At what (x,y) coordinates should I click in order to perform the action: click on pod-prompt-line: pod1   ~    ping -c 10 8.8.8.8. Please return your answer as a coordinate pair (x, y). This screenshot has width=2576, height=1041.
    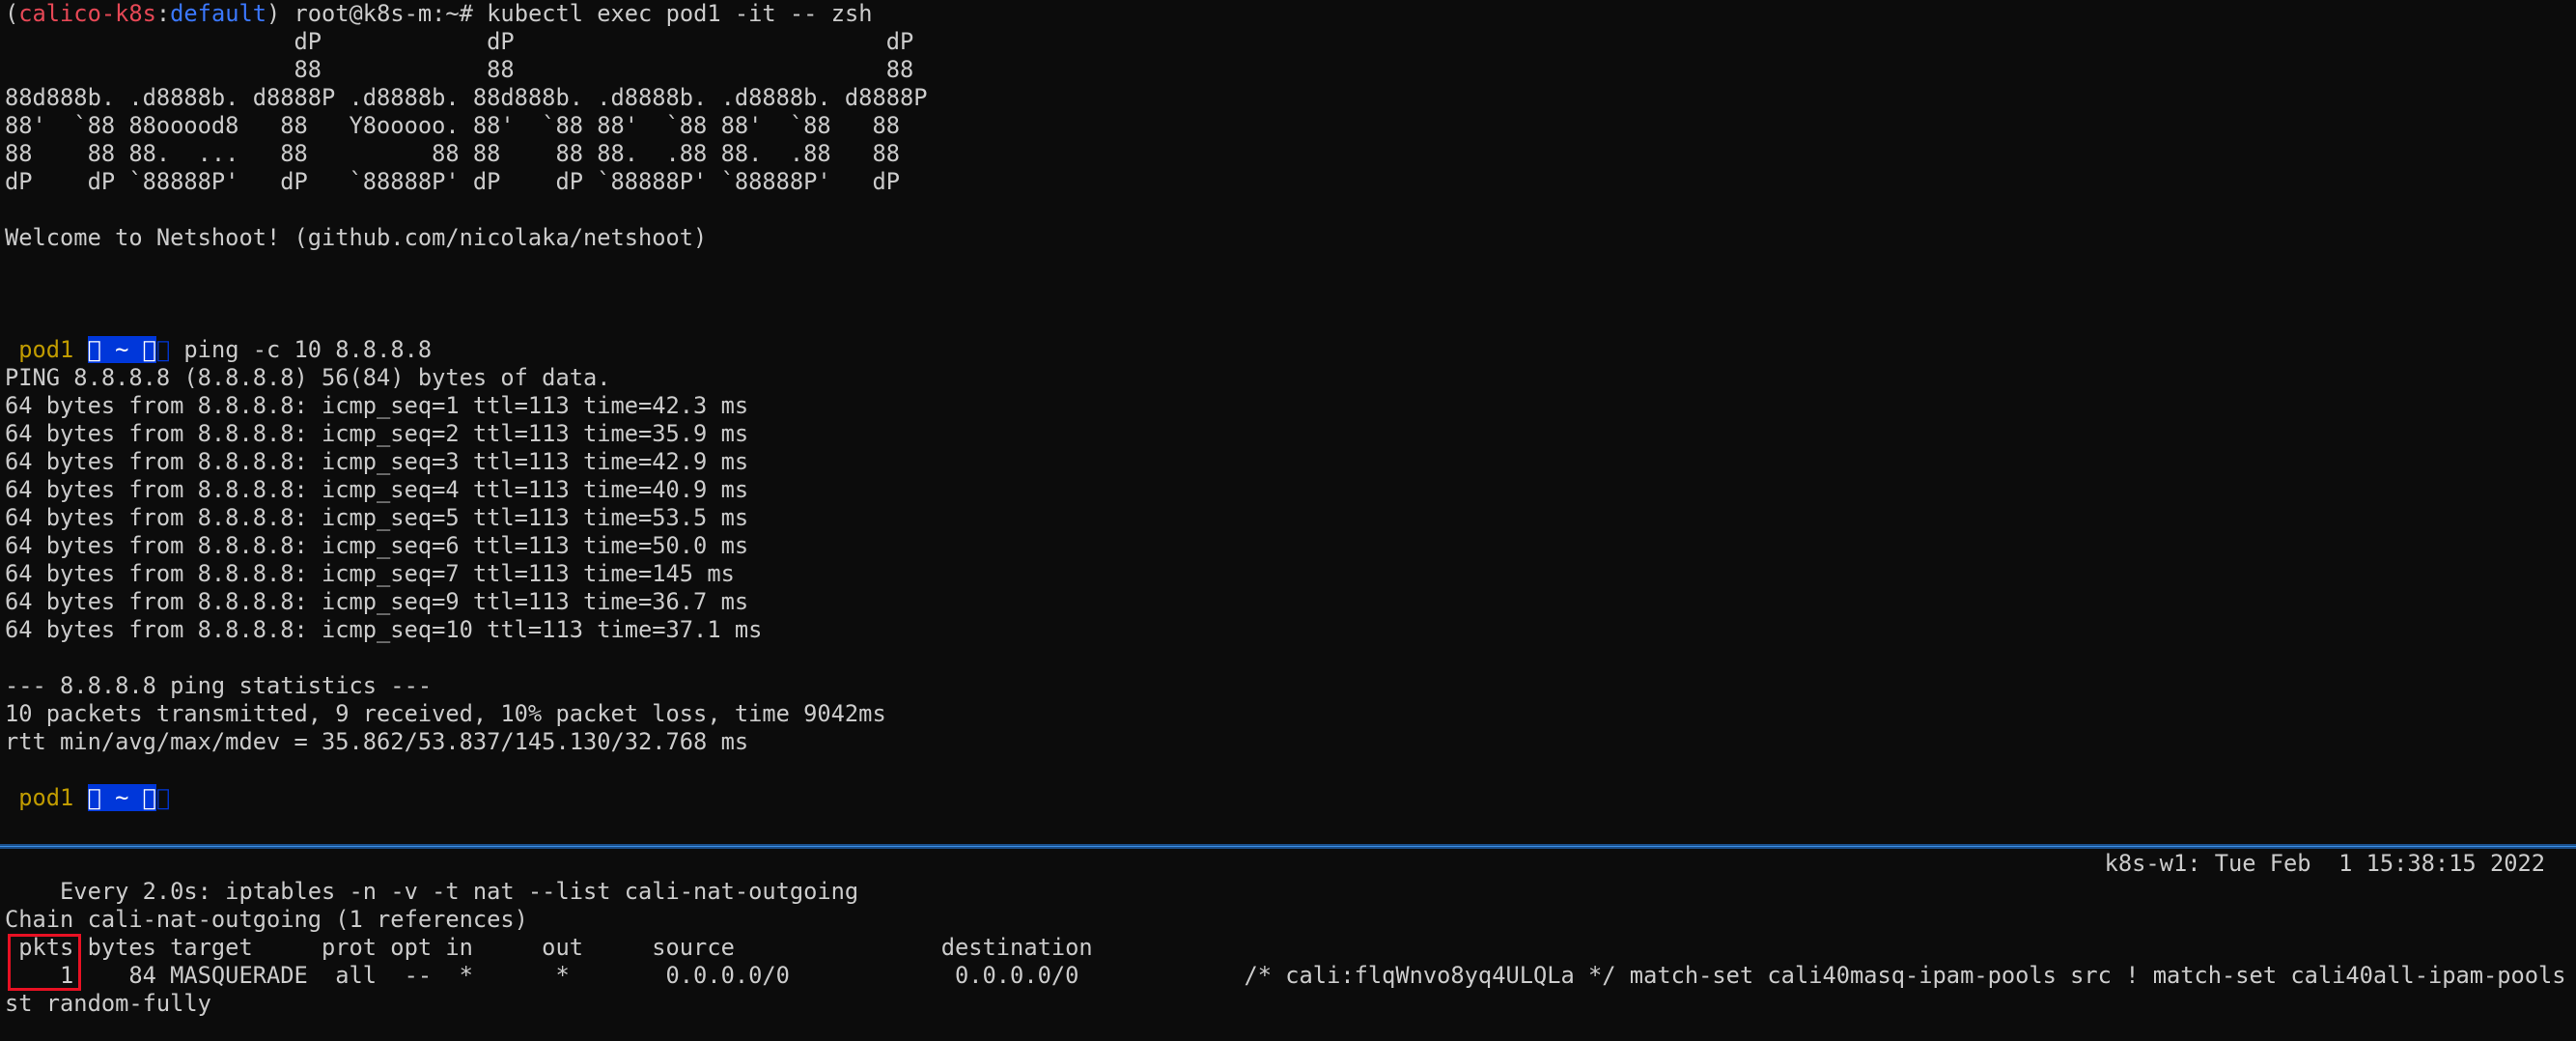
    Looking at the image, I should click on (1288, 350).